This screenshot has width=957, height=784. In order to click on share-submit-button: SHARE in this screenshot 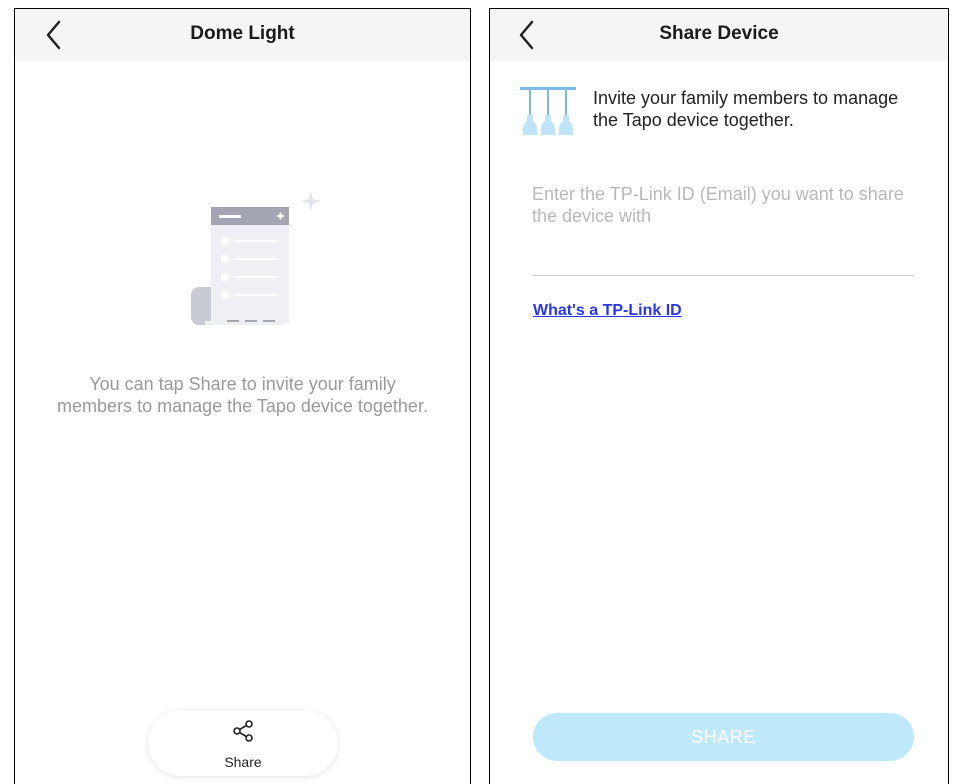, I will do `click(723, 737)`.